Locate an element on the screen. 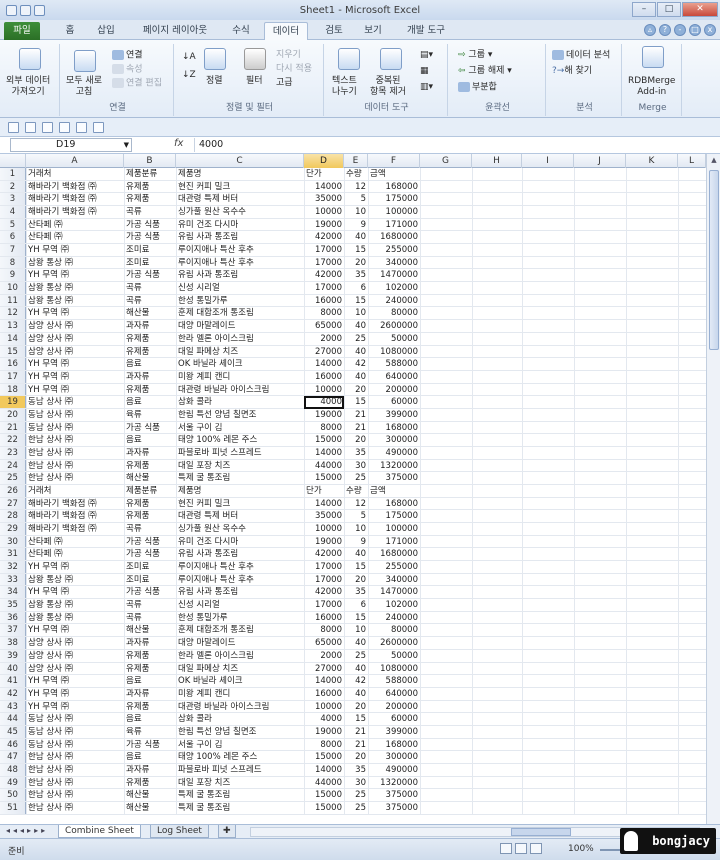  row-header: 45 is located at coordinates (13, 731).